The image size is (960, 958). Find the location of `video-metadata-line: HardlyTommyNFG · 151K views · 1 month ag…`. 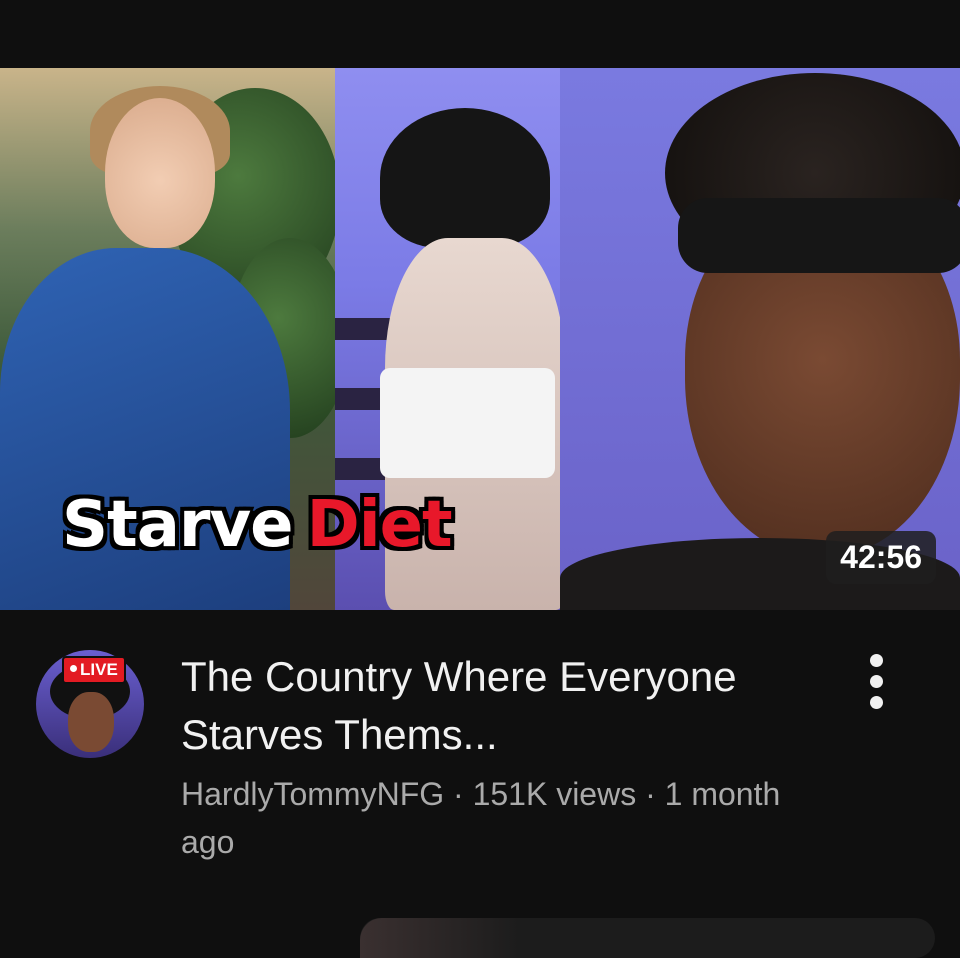

video-metadata-line: HardlyTommyNFG · 151K views · 1 month ag… is located at coordinates (501, 818).